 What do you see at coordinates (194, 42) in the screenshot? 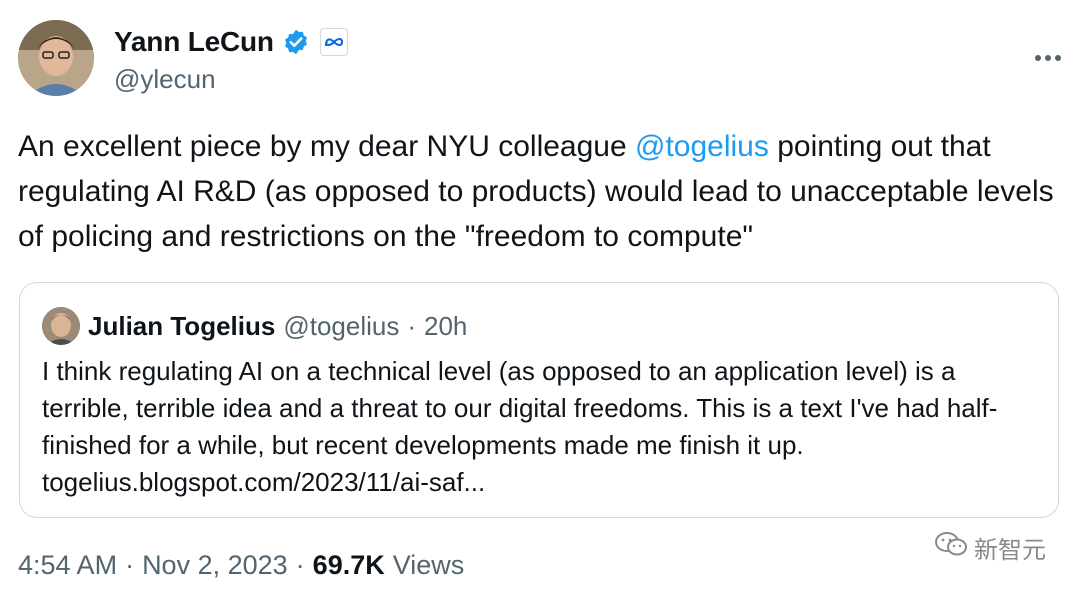
I see `author-display-name: Yann LeCun` at bounding box center [194, 42].